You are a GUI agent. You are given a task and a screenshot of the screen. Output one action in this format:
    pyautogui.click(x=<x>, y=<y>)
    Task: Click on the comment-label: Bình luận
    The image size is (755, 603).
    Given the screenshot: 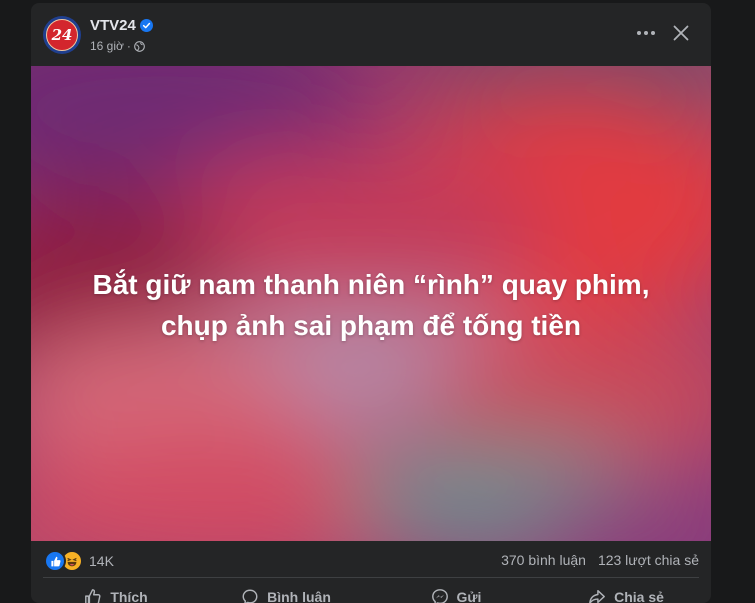 What is the action you would take?
    pyautogui.click(x=299, y=596)
    